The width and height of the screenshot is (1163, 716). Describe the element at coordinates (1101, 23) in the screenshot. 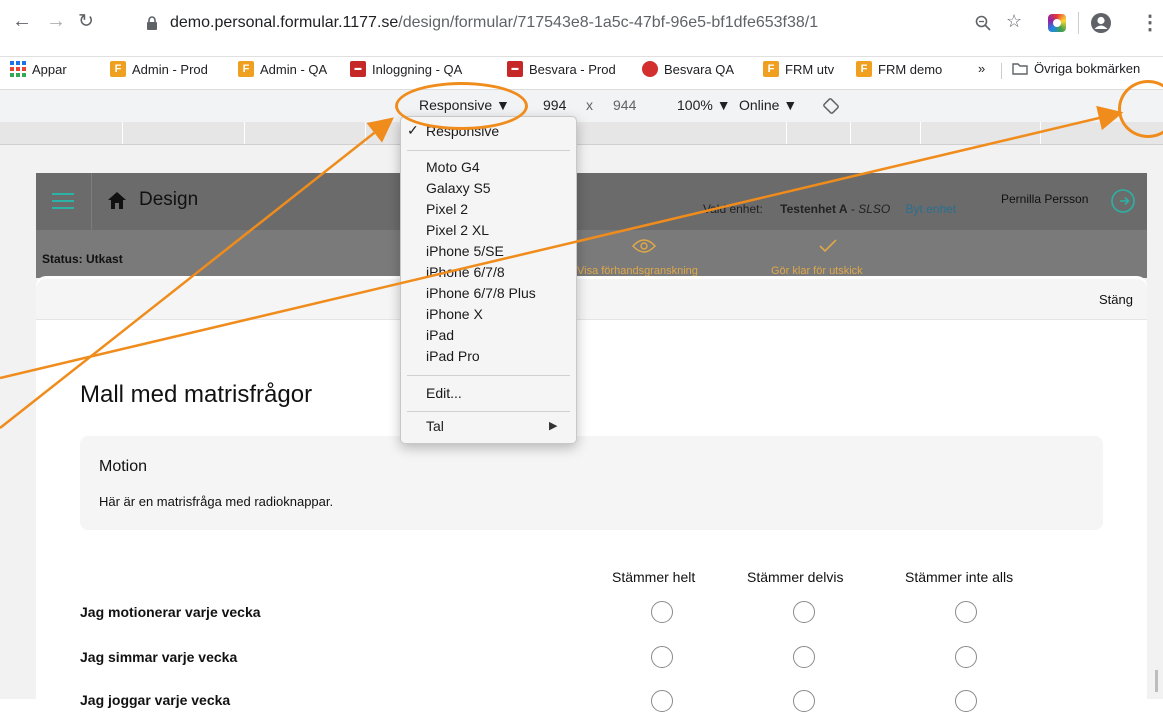

I see `profile-avatar-icon` at that location.